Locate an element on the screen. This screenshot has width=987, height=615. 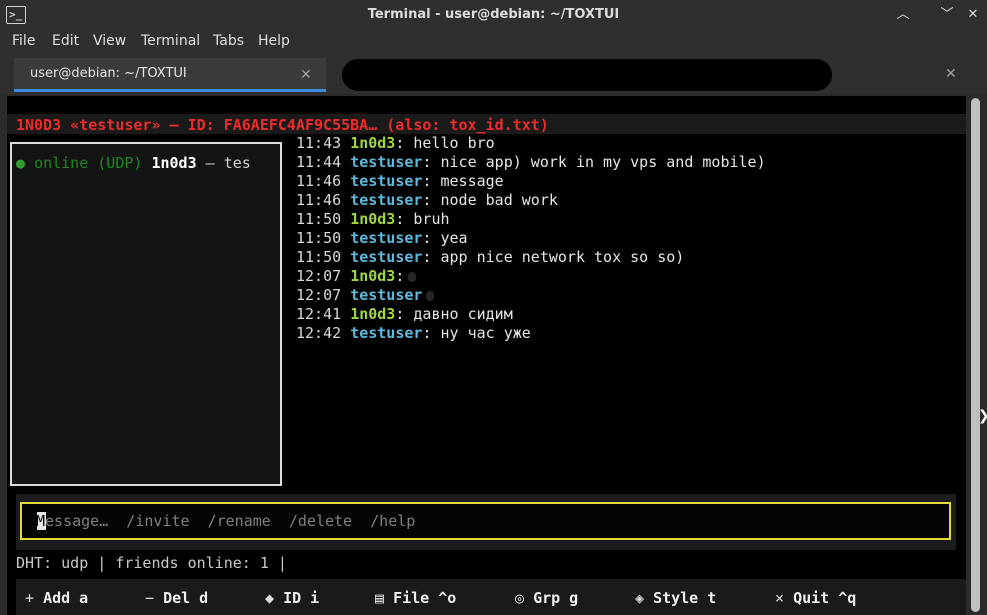
quit-button-label: Quit ^q is located at coordinates (825, 598).